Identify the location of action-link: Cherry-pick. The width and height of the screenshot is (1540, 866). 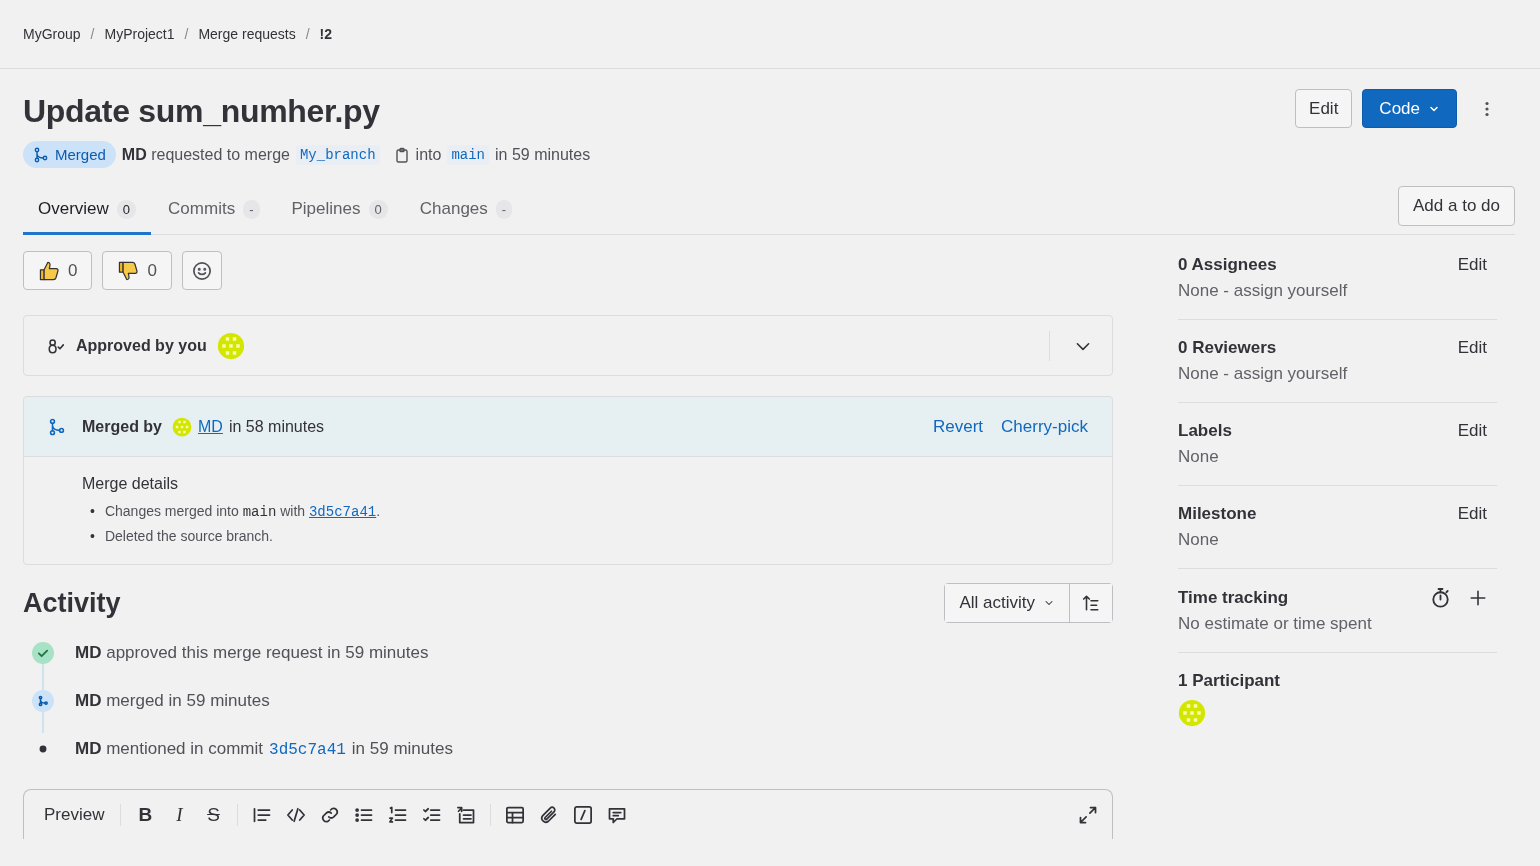
(1044, 426).